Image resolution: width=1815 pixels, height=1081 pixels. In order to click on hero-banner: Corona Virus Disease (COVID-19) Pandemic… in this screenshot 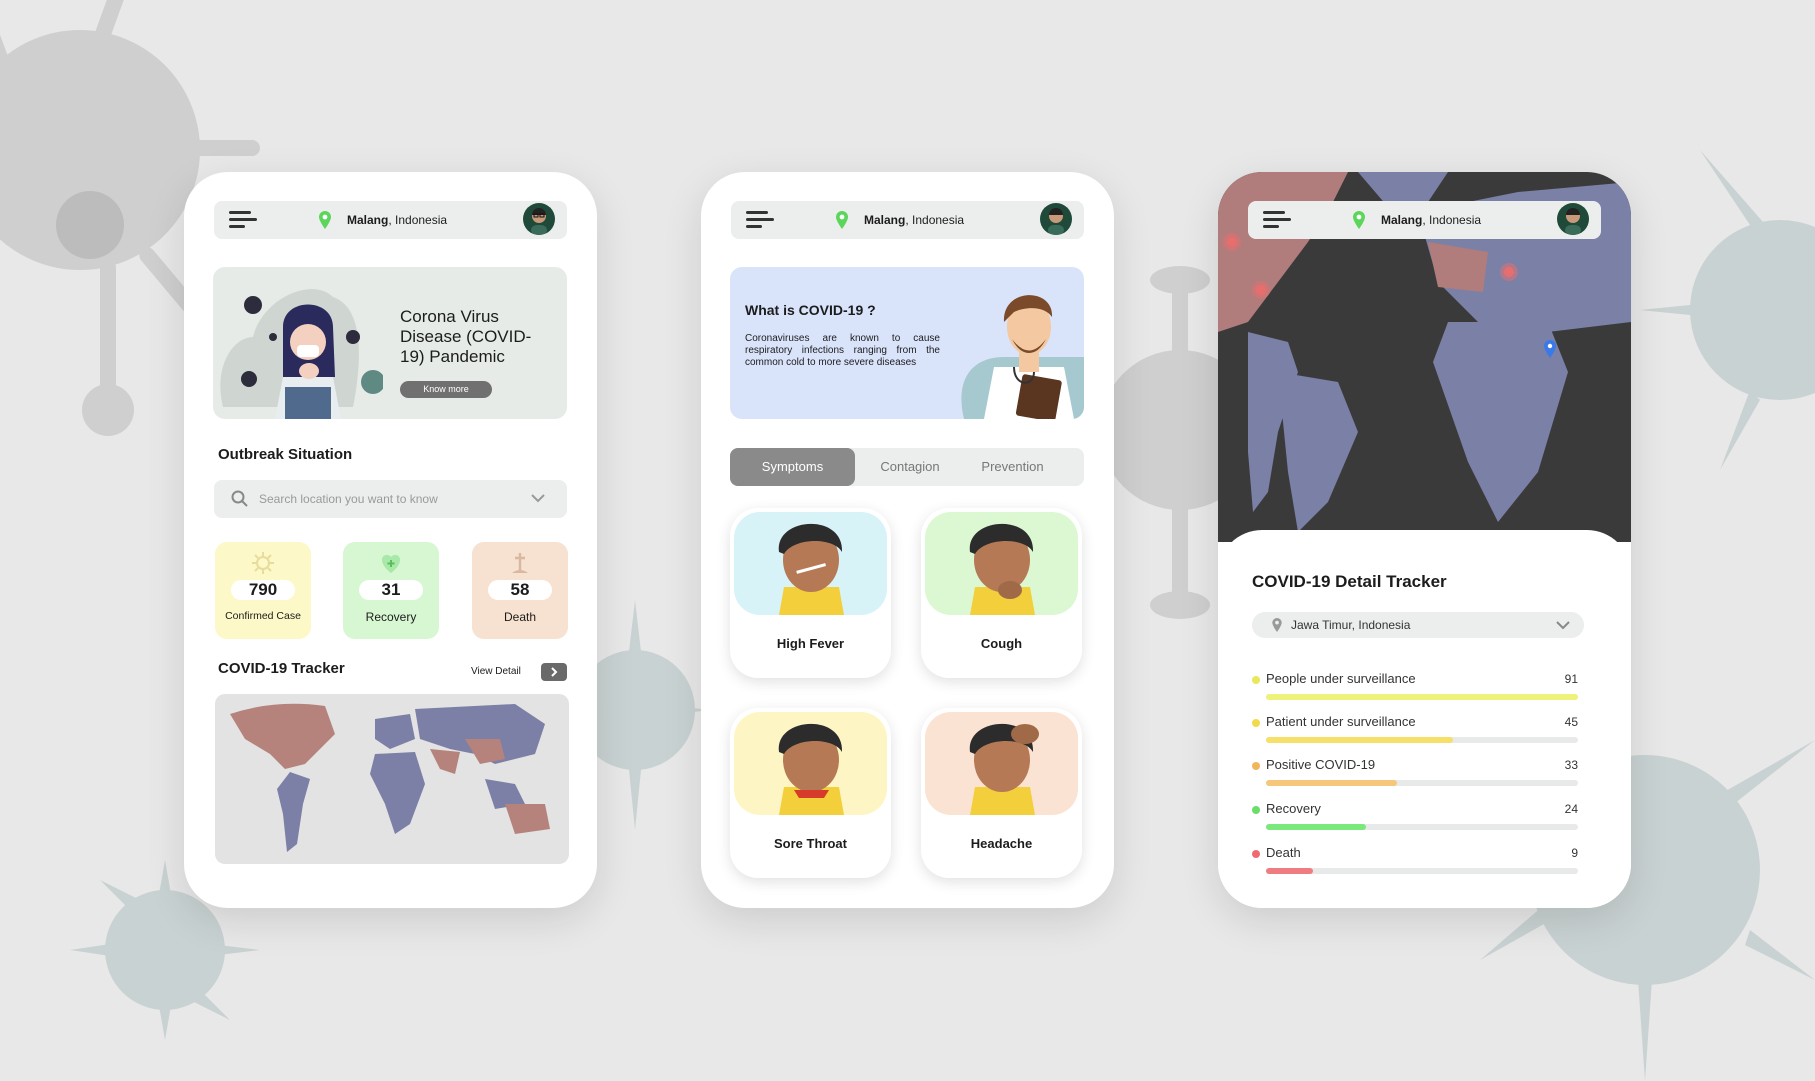, I will do `click(390, 343)`.